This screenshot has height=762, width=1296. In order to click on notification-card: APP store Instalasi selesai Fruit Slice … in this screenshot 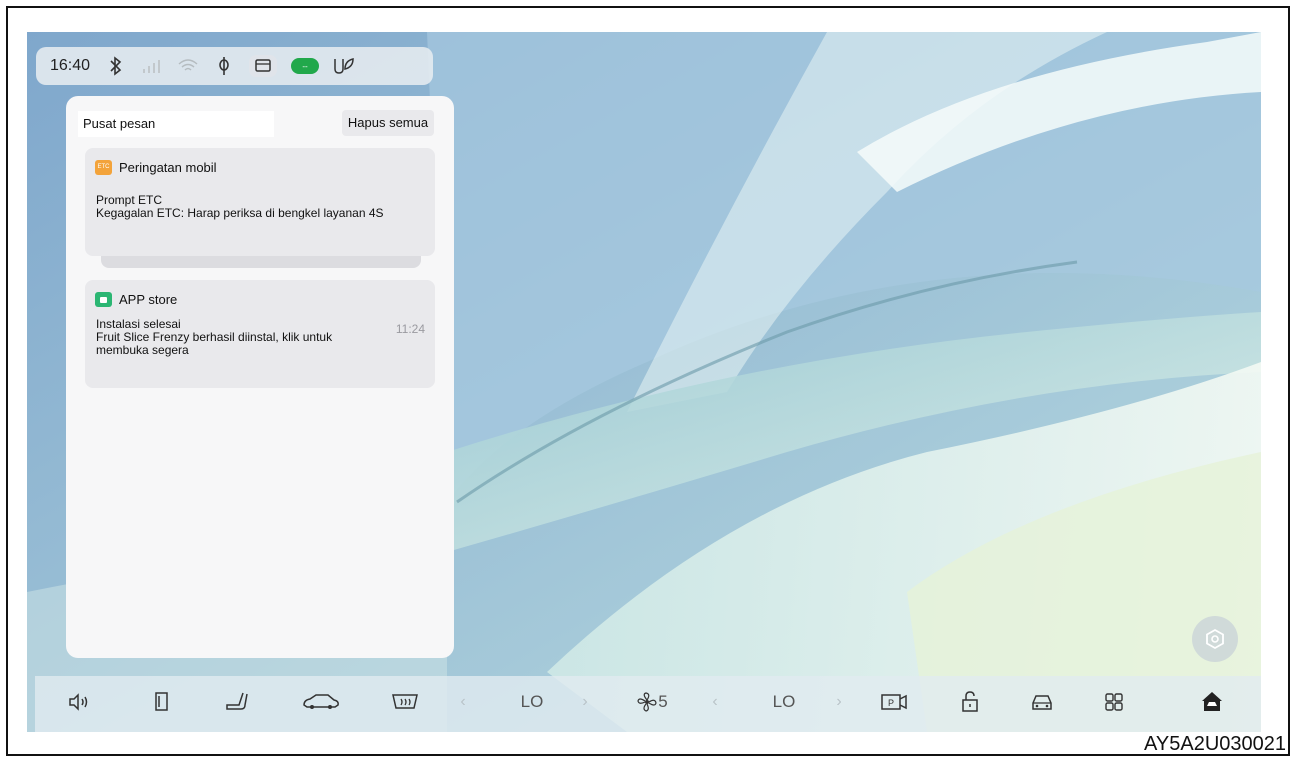, I will do `click(260, 334)`.